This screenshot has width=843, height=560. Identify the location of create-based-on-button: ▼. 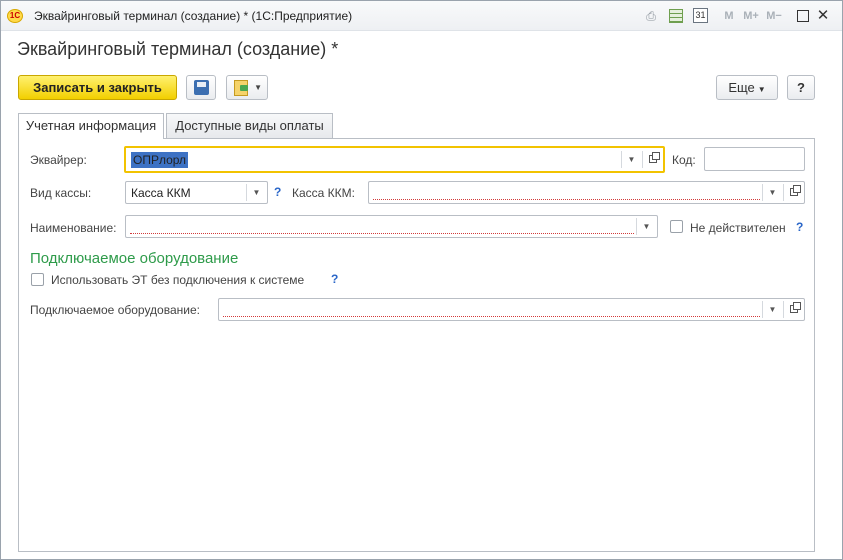
(247, 87).